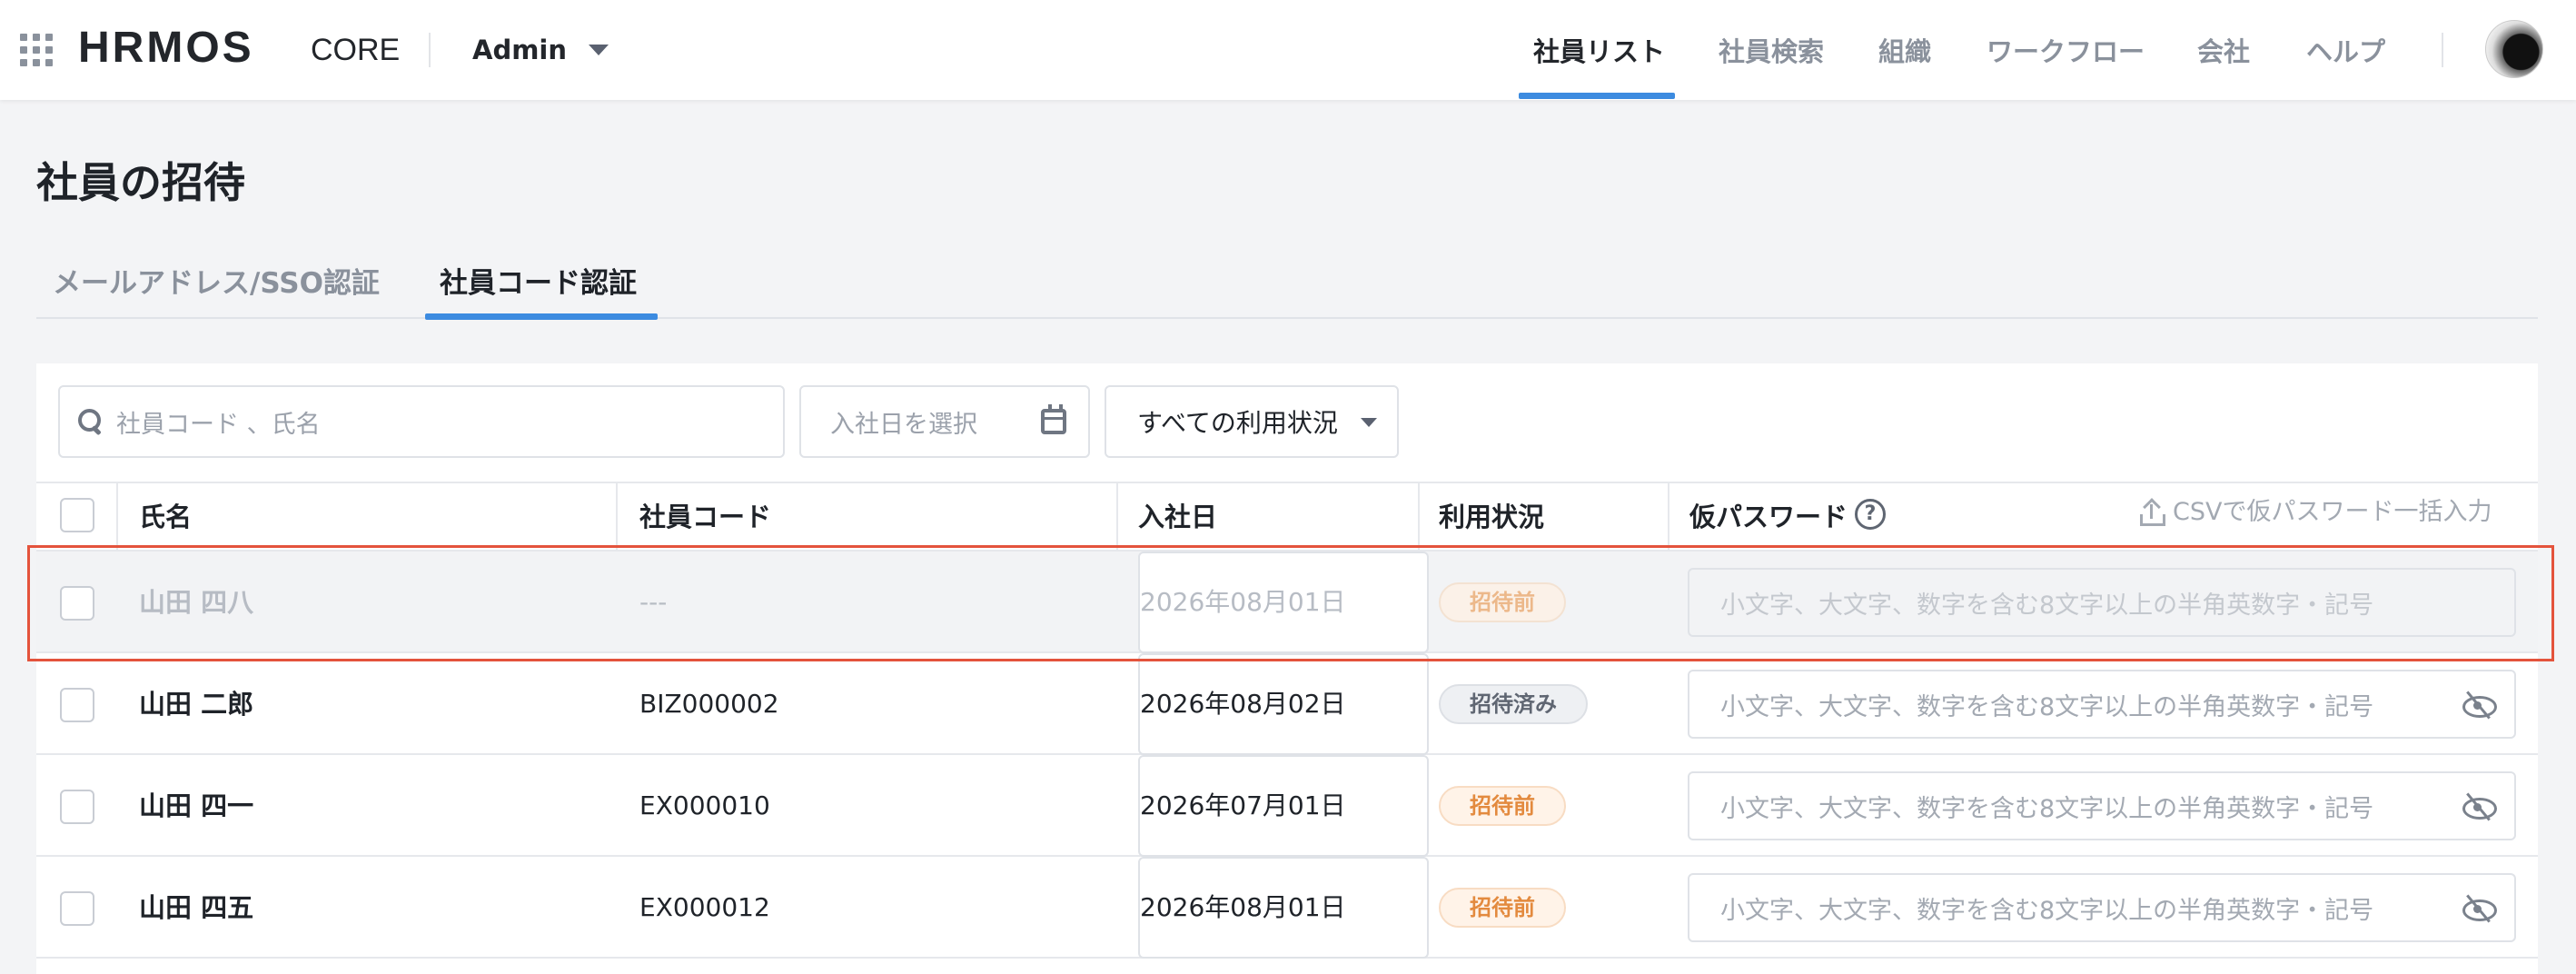 The width and height of the screenshot is (2576, 974). Describe the element at coordinates (1283, 806) in the screenshot. I see `hire-date: 2026年07月01日` at that location.